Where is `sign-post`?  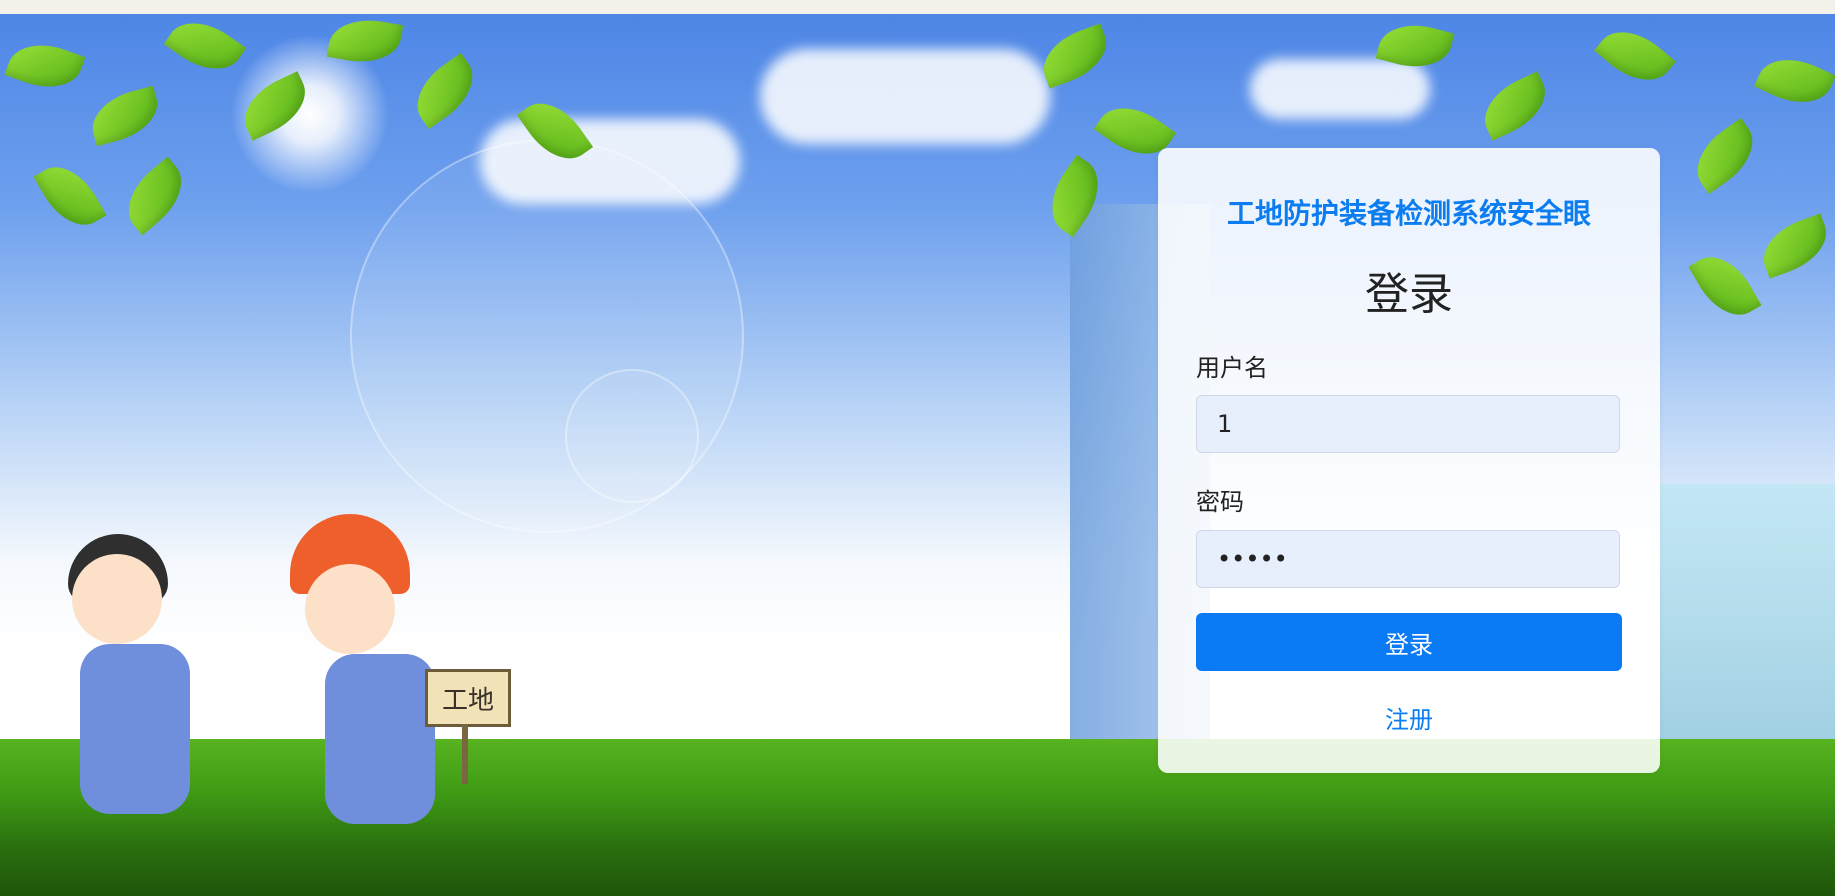 sign-post is located at coordinates (465, 754).